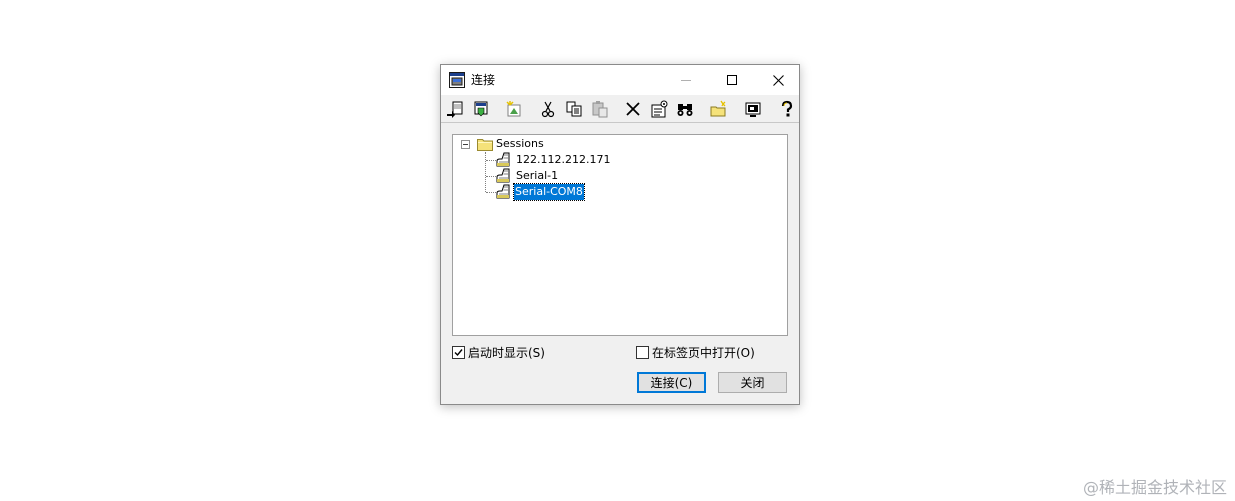 The image size is (1235, 501). Describe the element at coordinates (465, 144) in the screenshot. I see `collapse-toggle-icon` at that location.